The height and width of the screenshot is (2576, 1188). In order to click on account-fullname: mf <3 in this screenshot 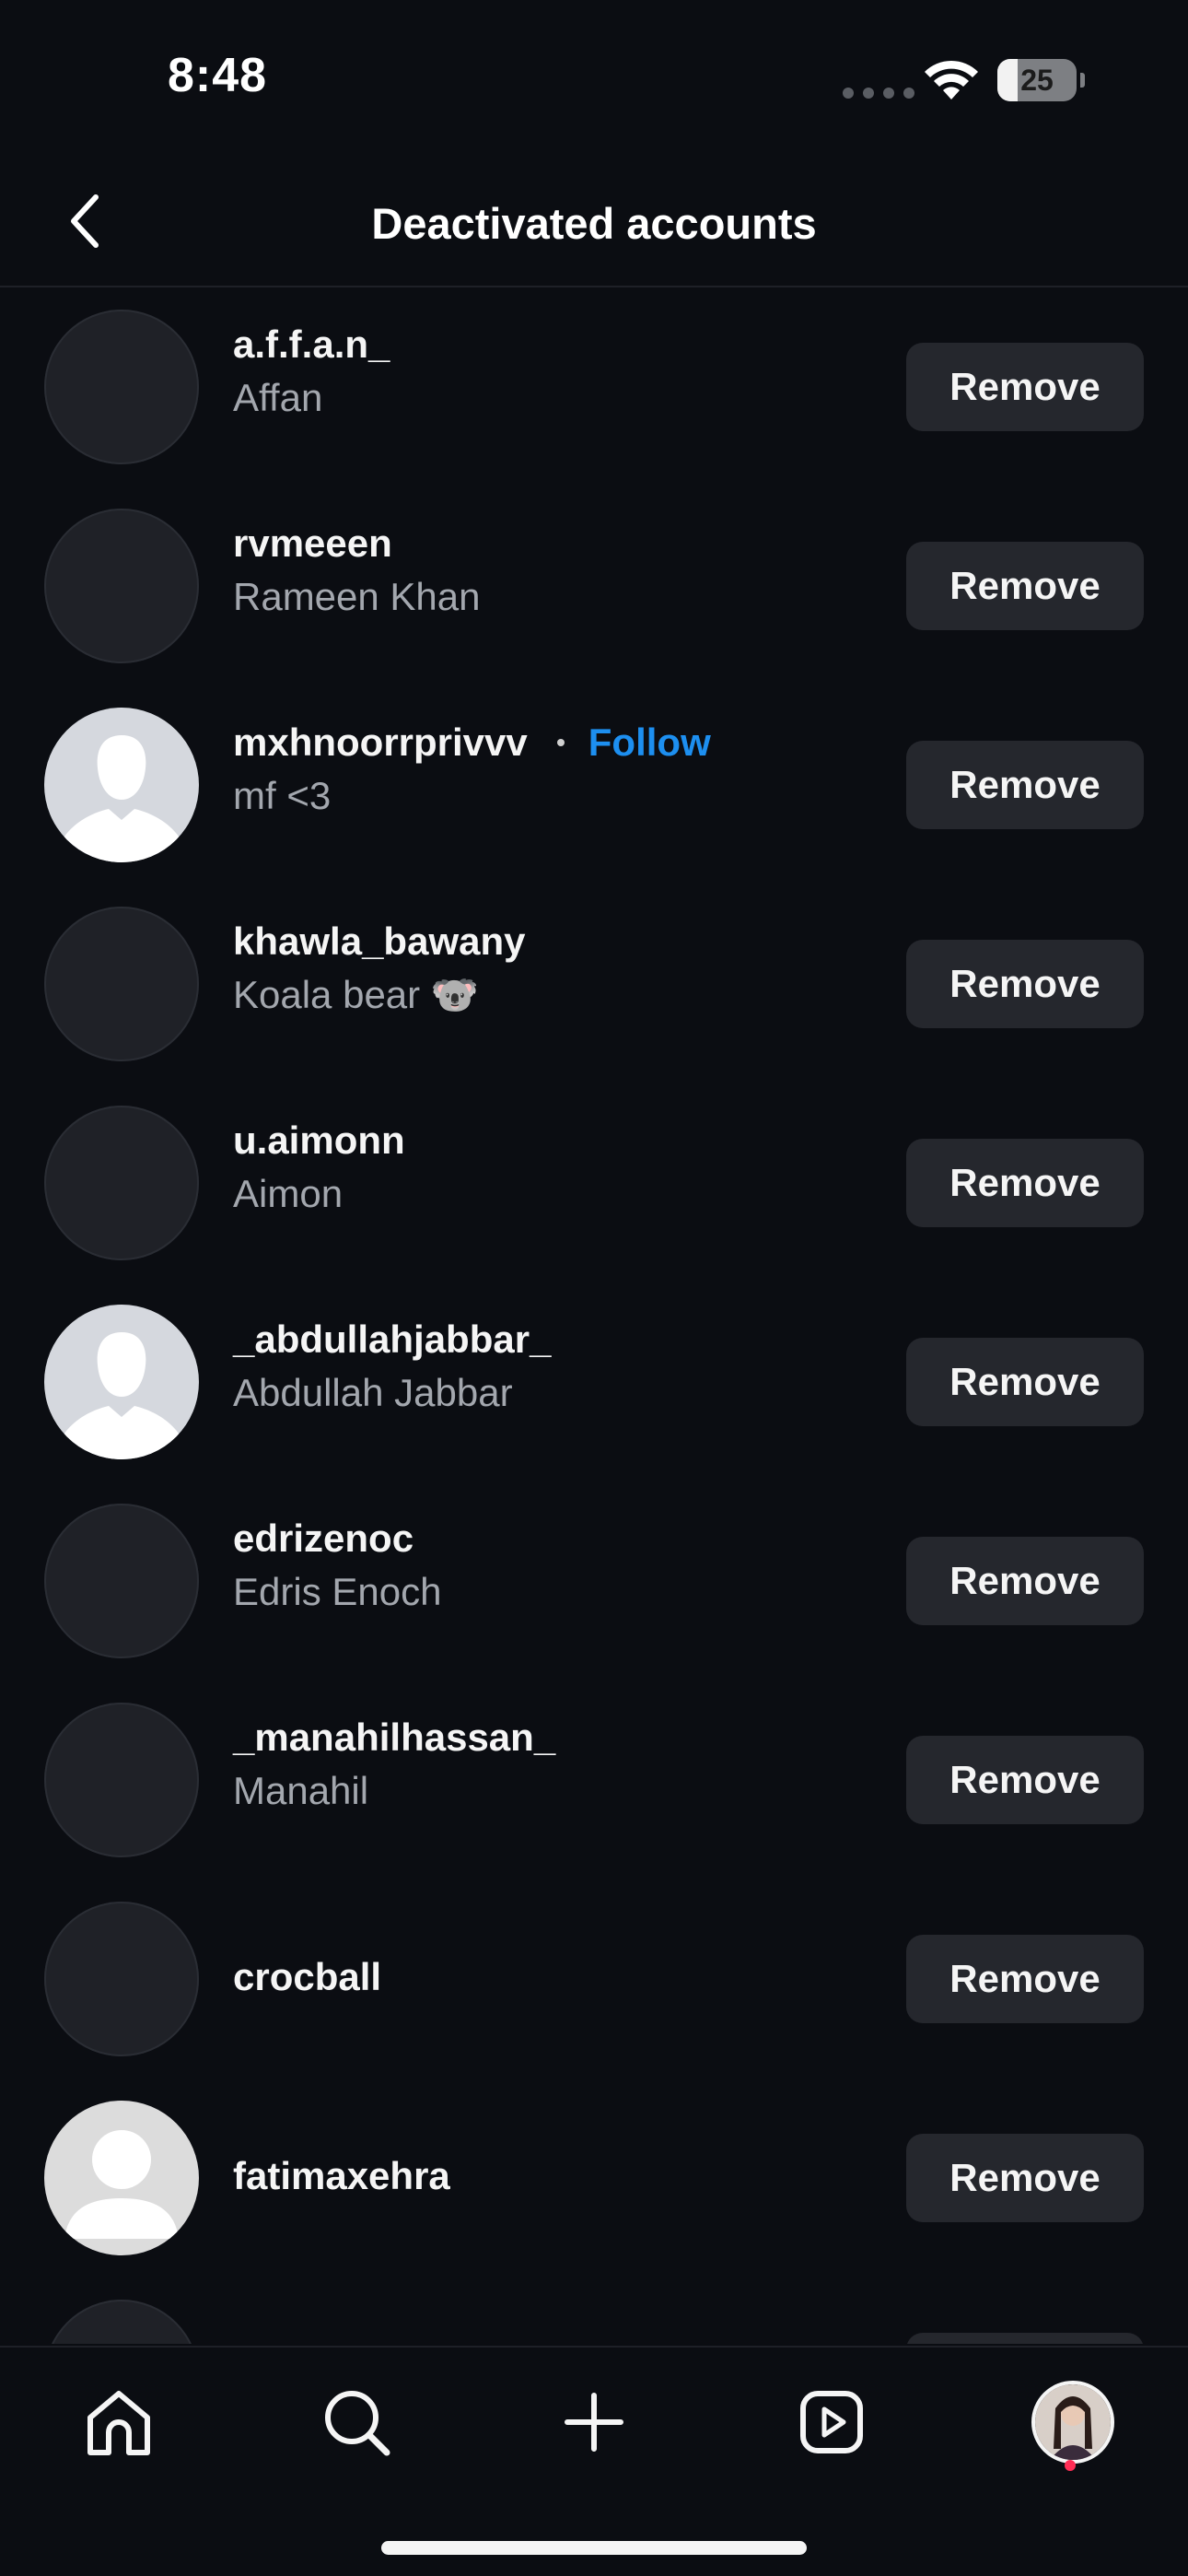, I will do `click(282, 795)`.